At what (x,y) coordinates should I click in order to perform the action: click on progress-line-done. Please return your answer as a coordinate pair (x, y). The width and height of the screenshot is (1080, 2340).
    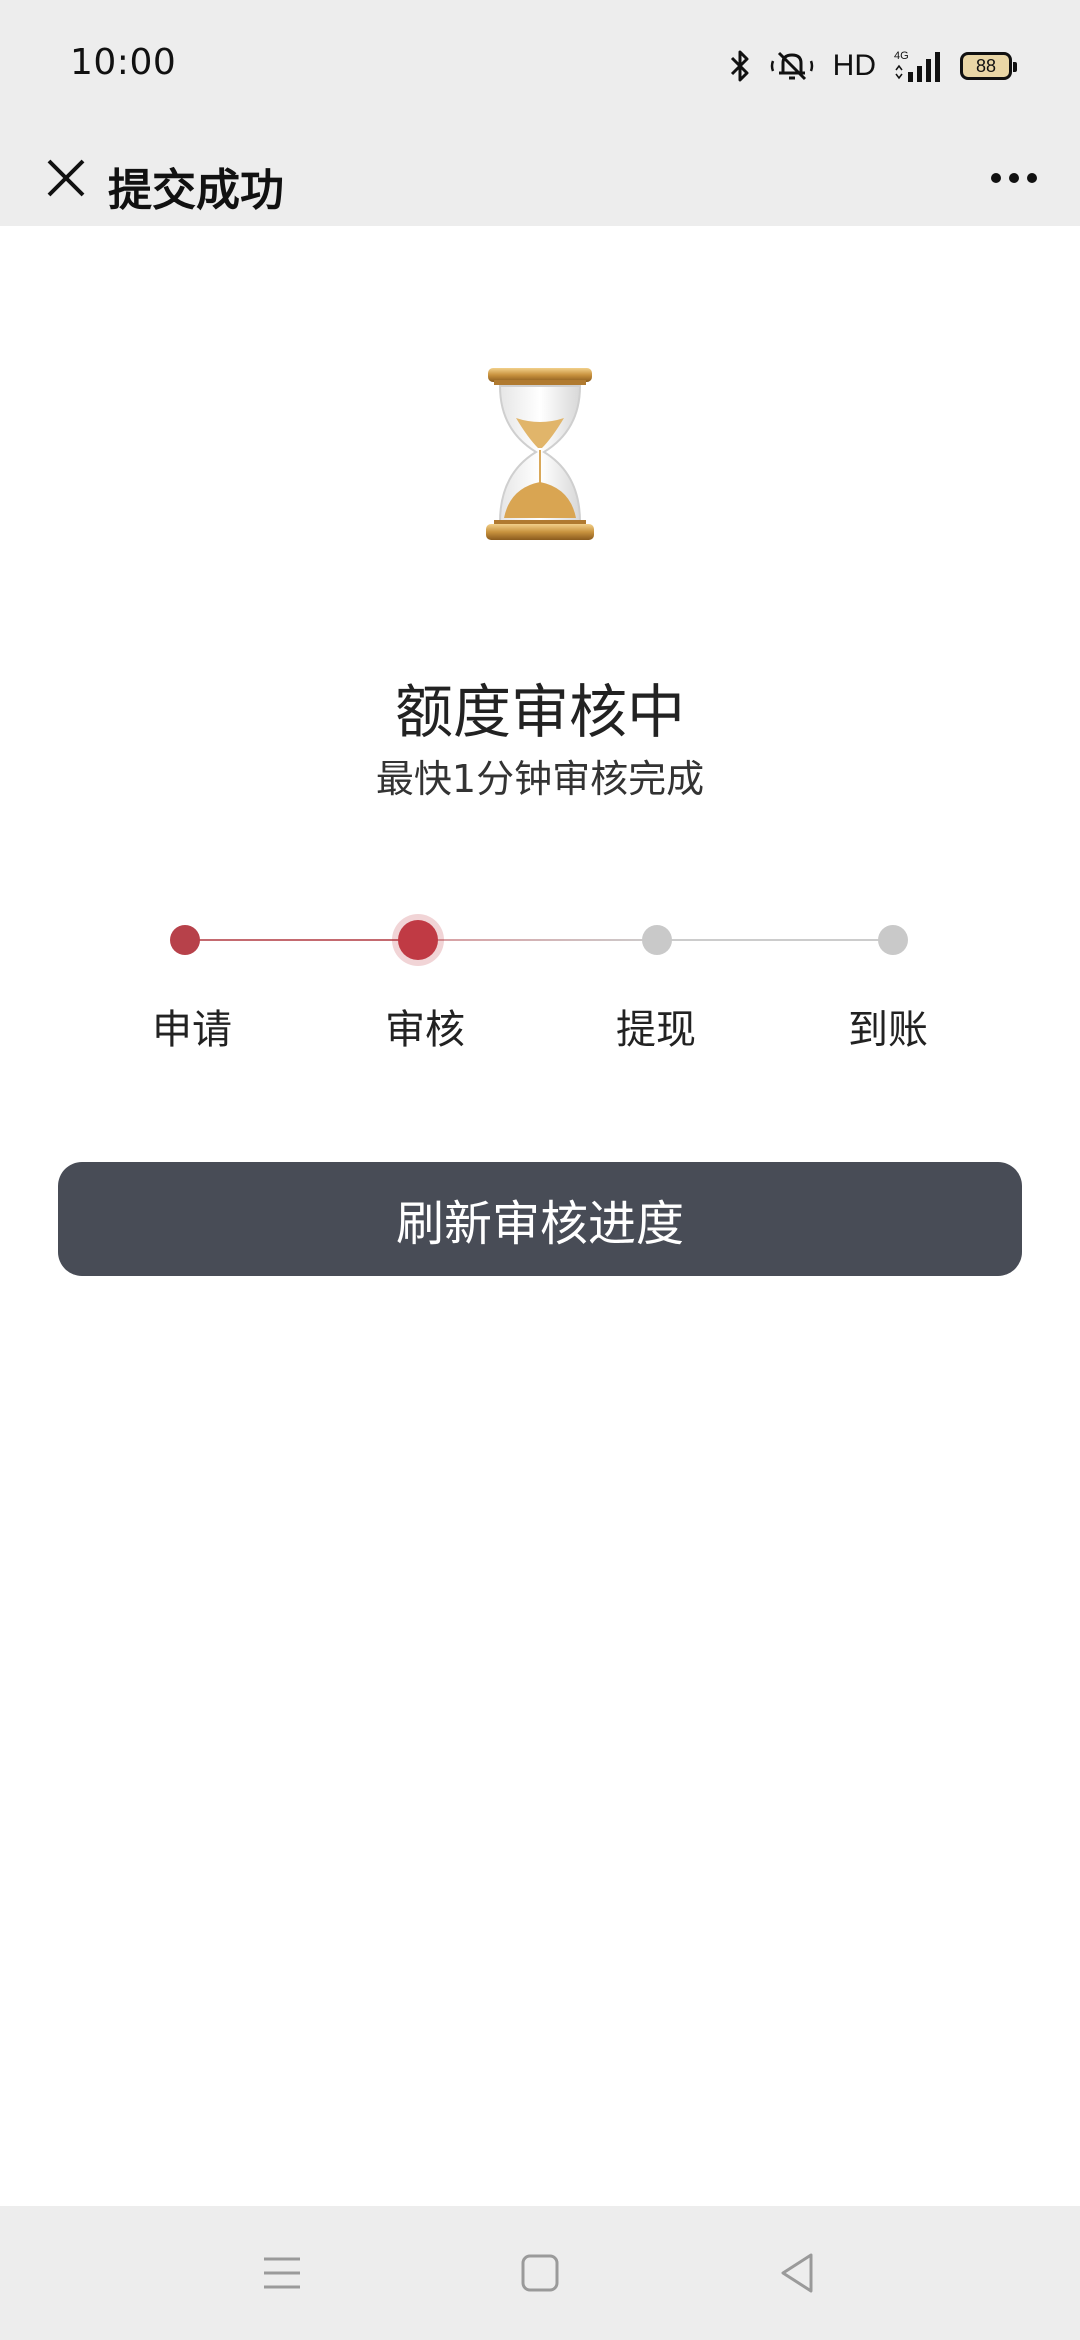
    Looking at the image, I should click on (301, 940).